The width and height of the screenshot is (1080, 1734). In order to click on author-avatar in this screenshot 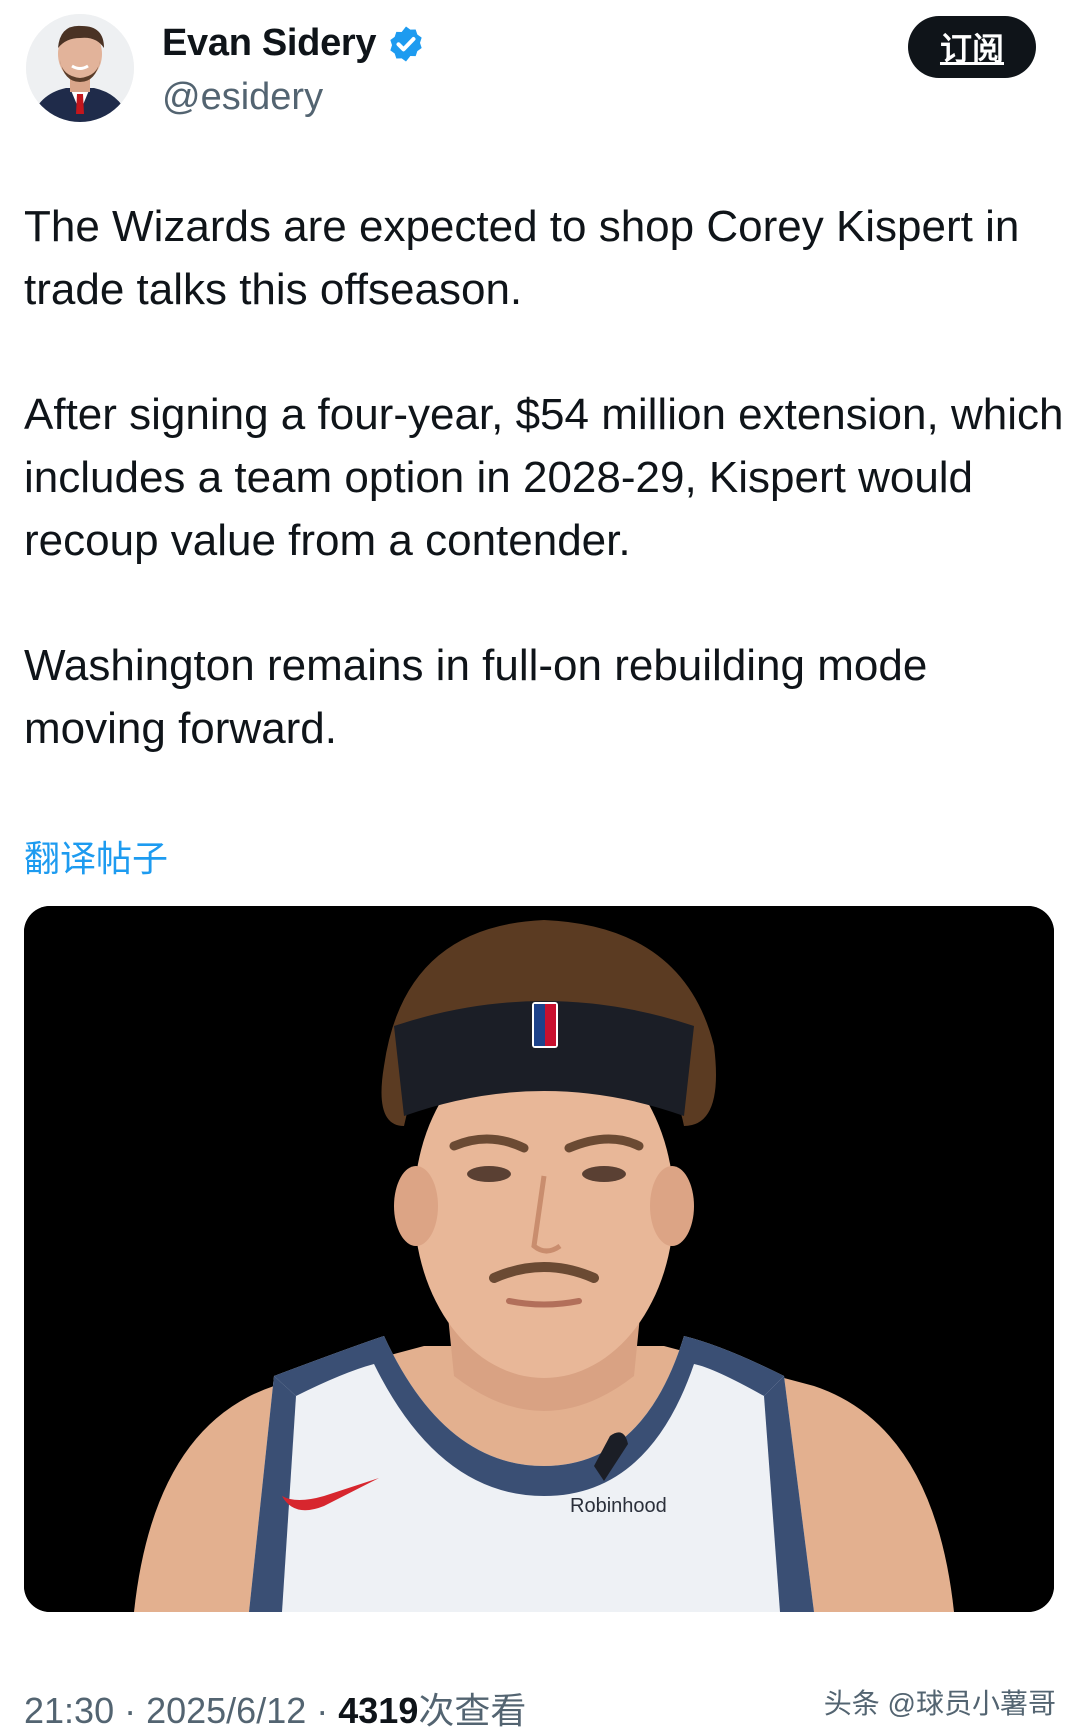, I will do `click(80, 68)`.